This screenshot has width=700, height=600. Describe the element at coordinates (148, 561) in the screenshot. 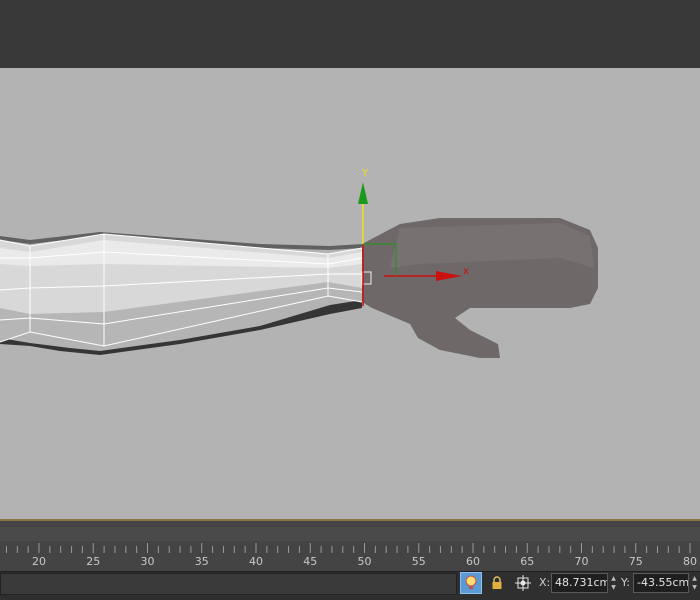

I see `frame-tick-label: 30` at that location.